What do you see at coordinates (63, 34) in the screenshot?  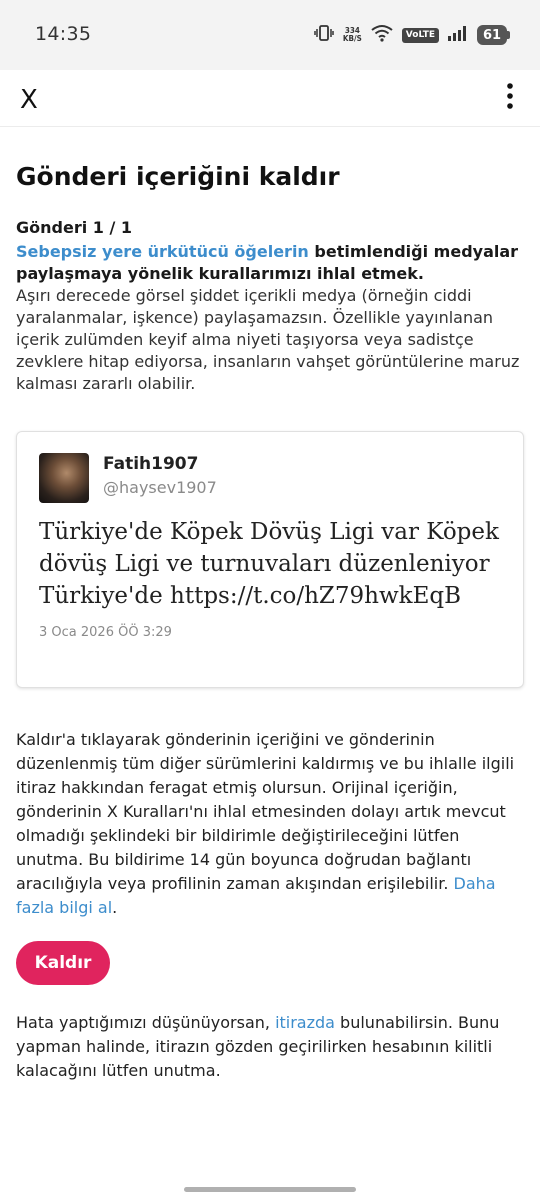 I see `status-time: 14:35` at bounding box center [63, 34].